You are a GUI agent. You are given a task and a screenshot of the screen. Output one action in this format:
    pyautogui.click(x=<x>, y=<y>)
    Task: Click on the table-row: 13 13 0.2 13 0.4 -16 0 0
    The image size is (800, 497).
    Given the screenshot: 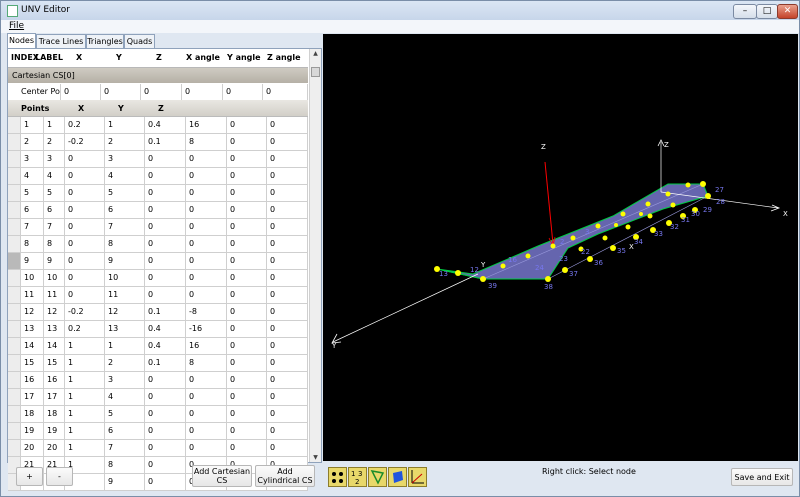 What is the action you would take?
    pyautogui.click(x=158, y=329)
    